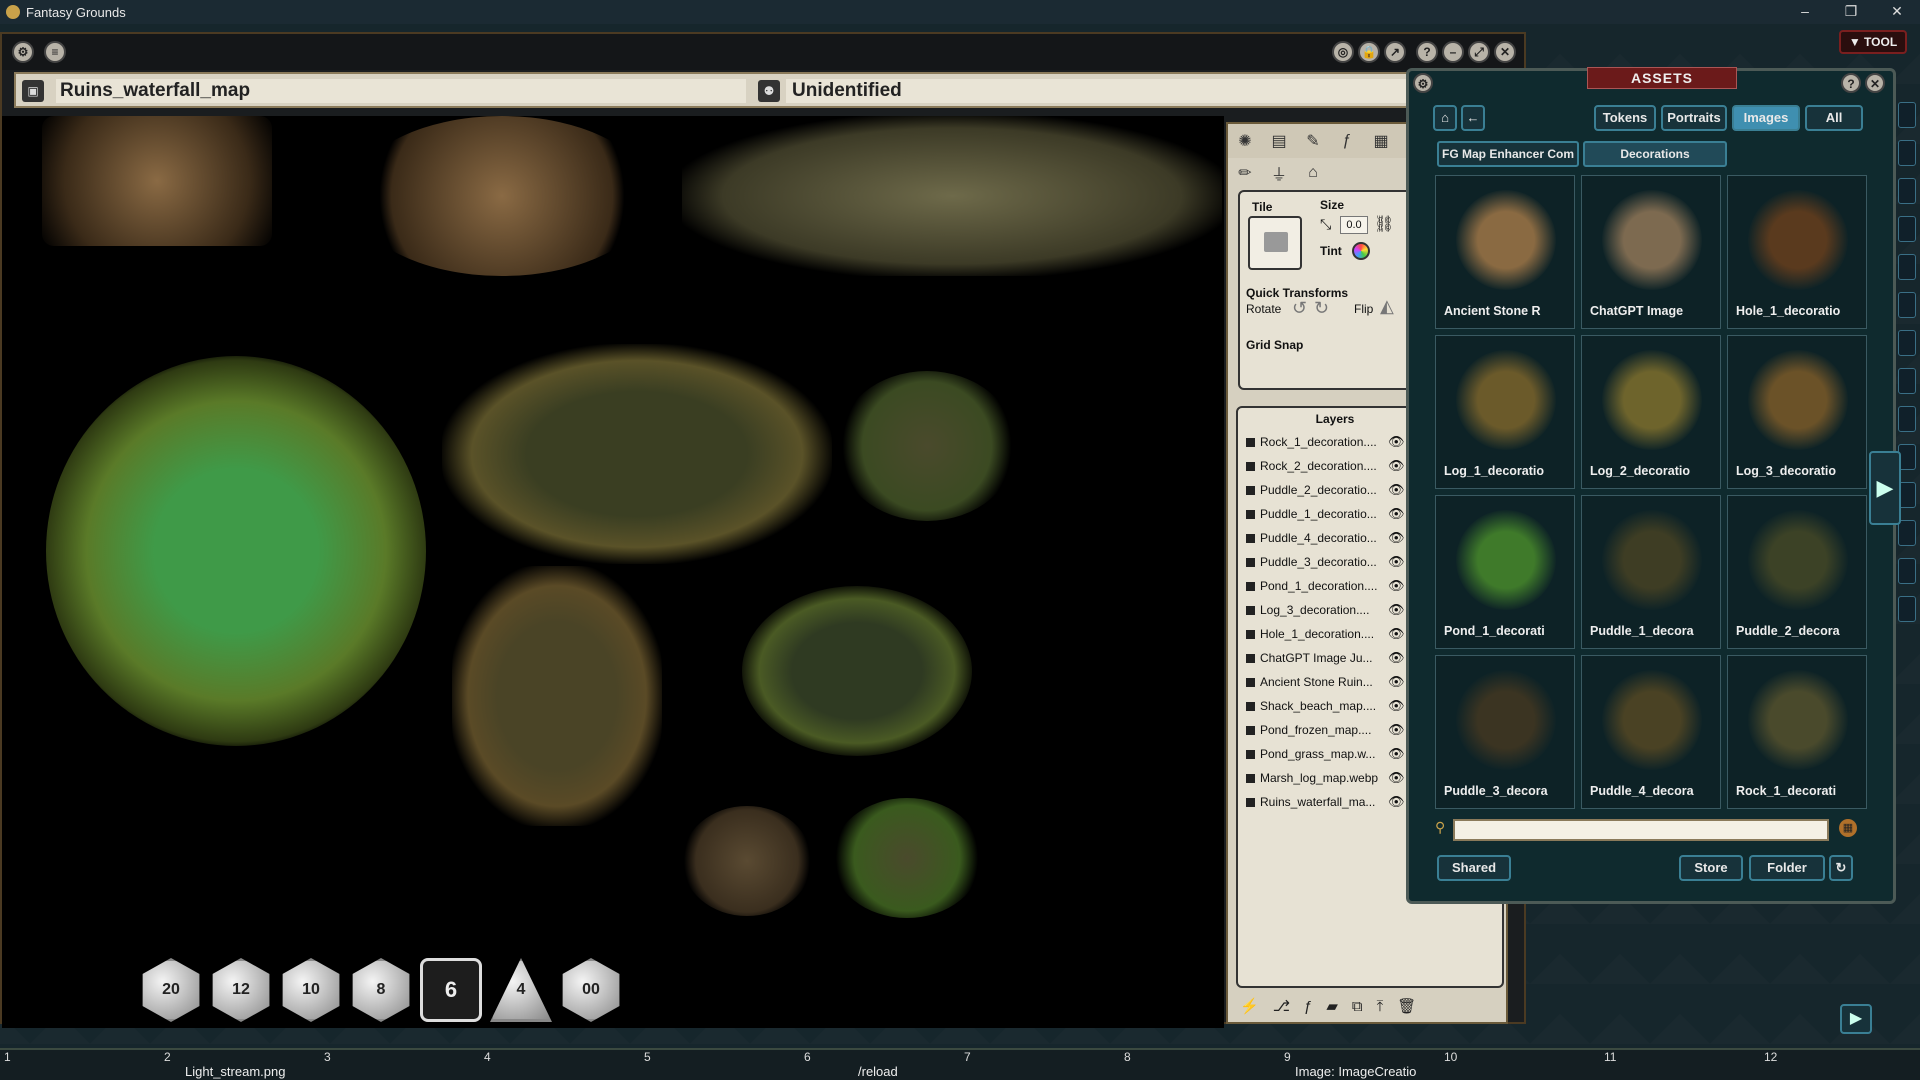 This screenshot has width=1920, height=1080. Describe the element at coordinates (1450, 1057) in the screenshot. I see `hotkey-slot-number: 10` at that location.